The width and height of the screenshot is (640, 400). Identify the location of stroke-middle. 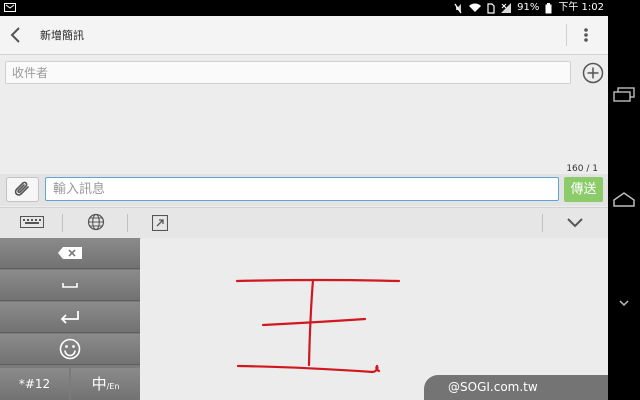
(314, 322).